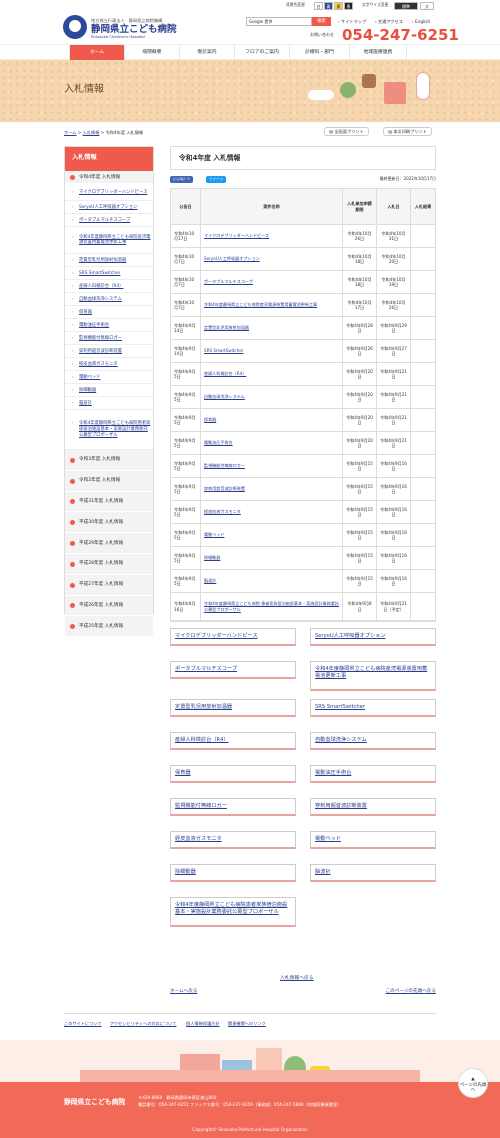  What do you see at coordinates (109, 220) in the screenshot?
I see `sidebar-subitem: › ポータブルマルチスコープ` at bounding box center [109, 220].